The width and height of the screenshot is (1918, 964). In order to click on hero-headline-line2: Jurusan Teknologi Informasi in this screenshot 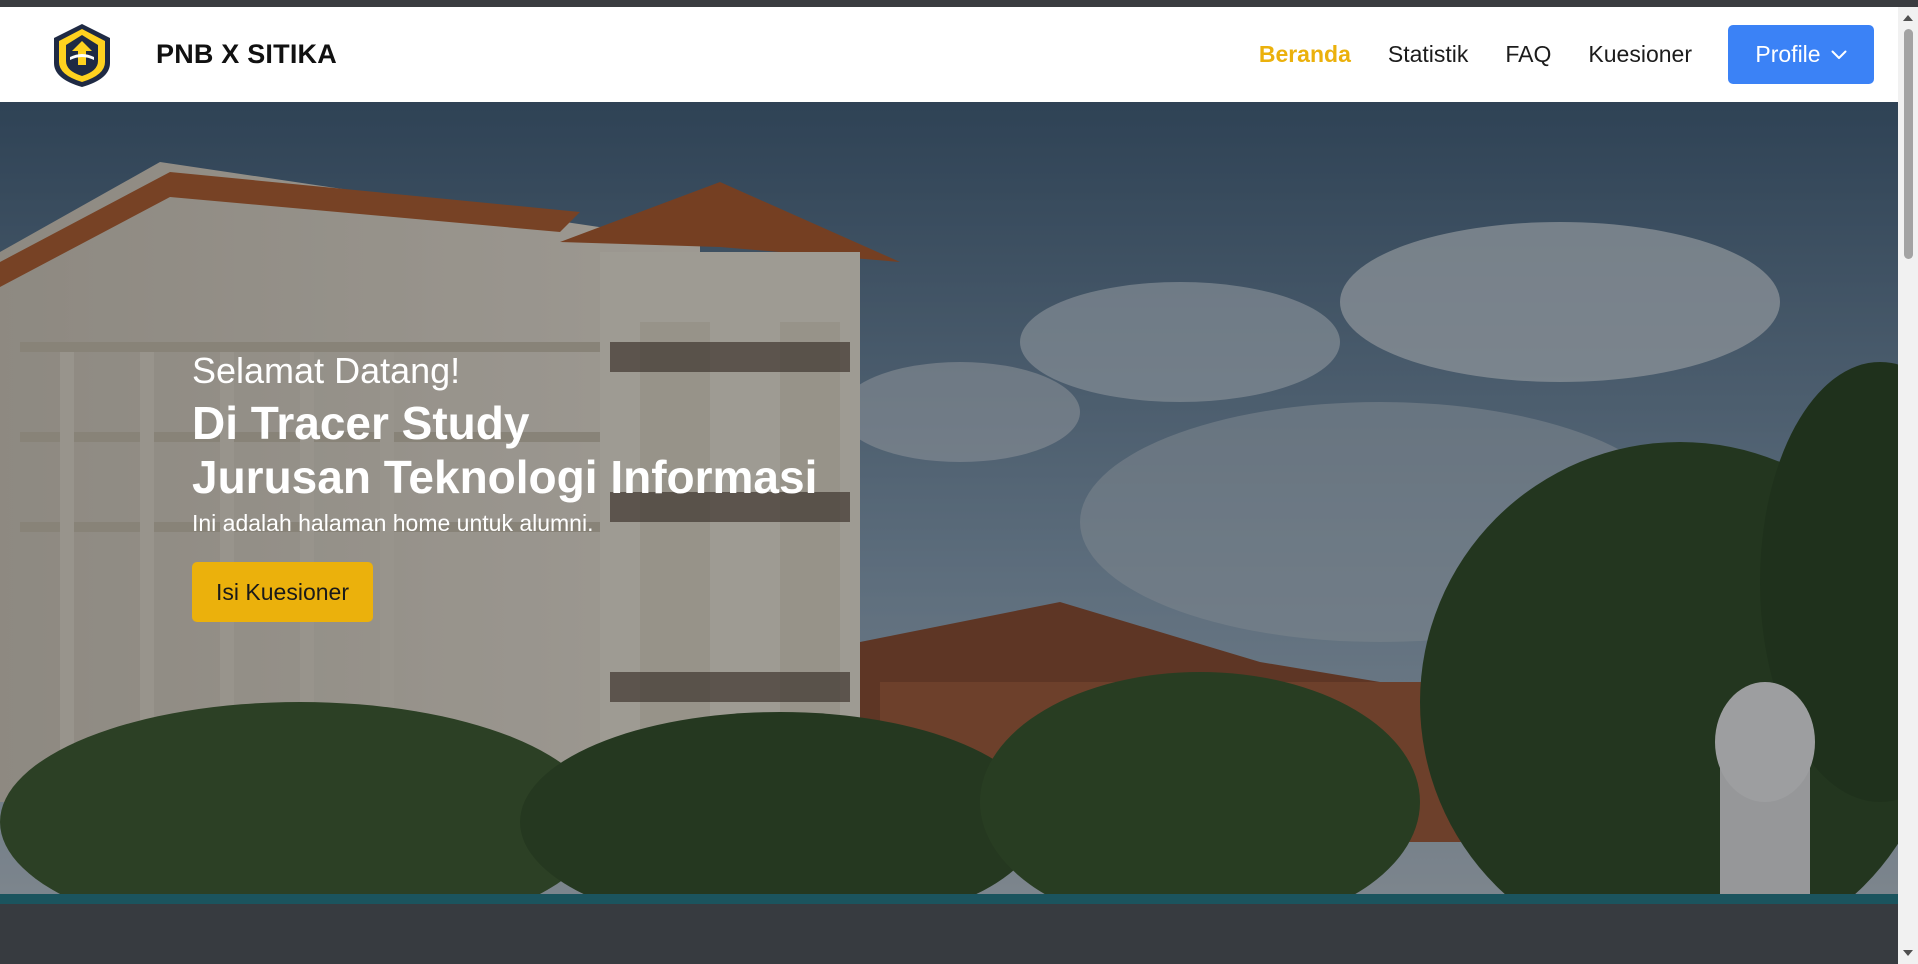, I will do `click(505, 477)`.